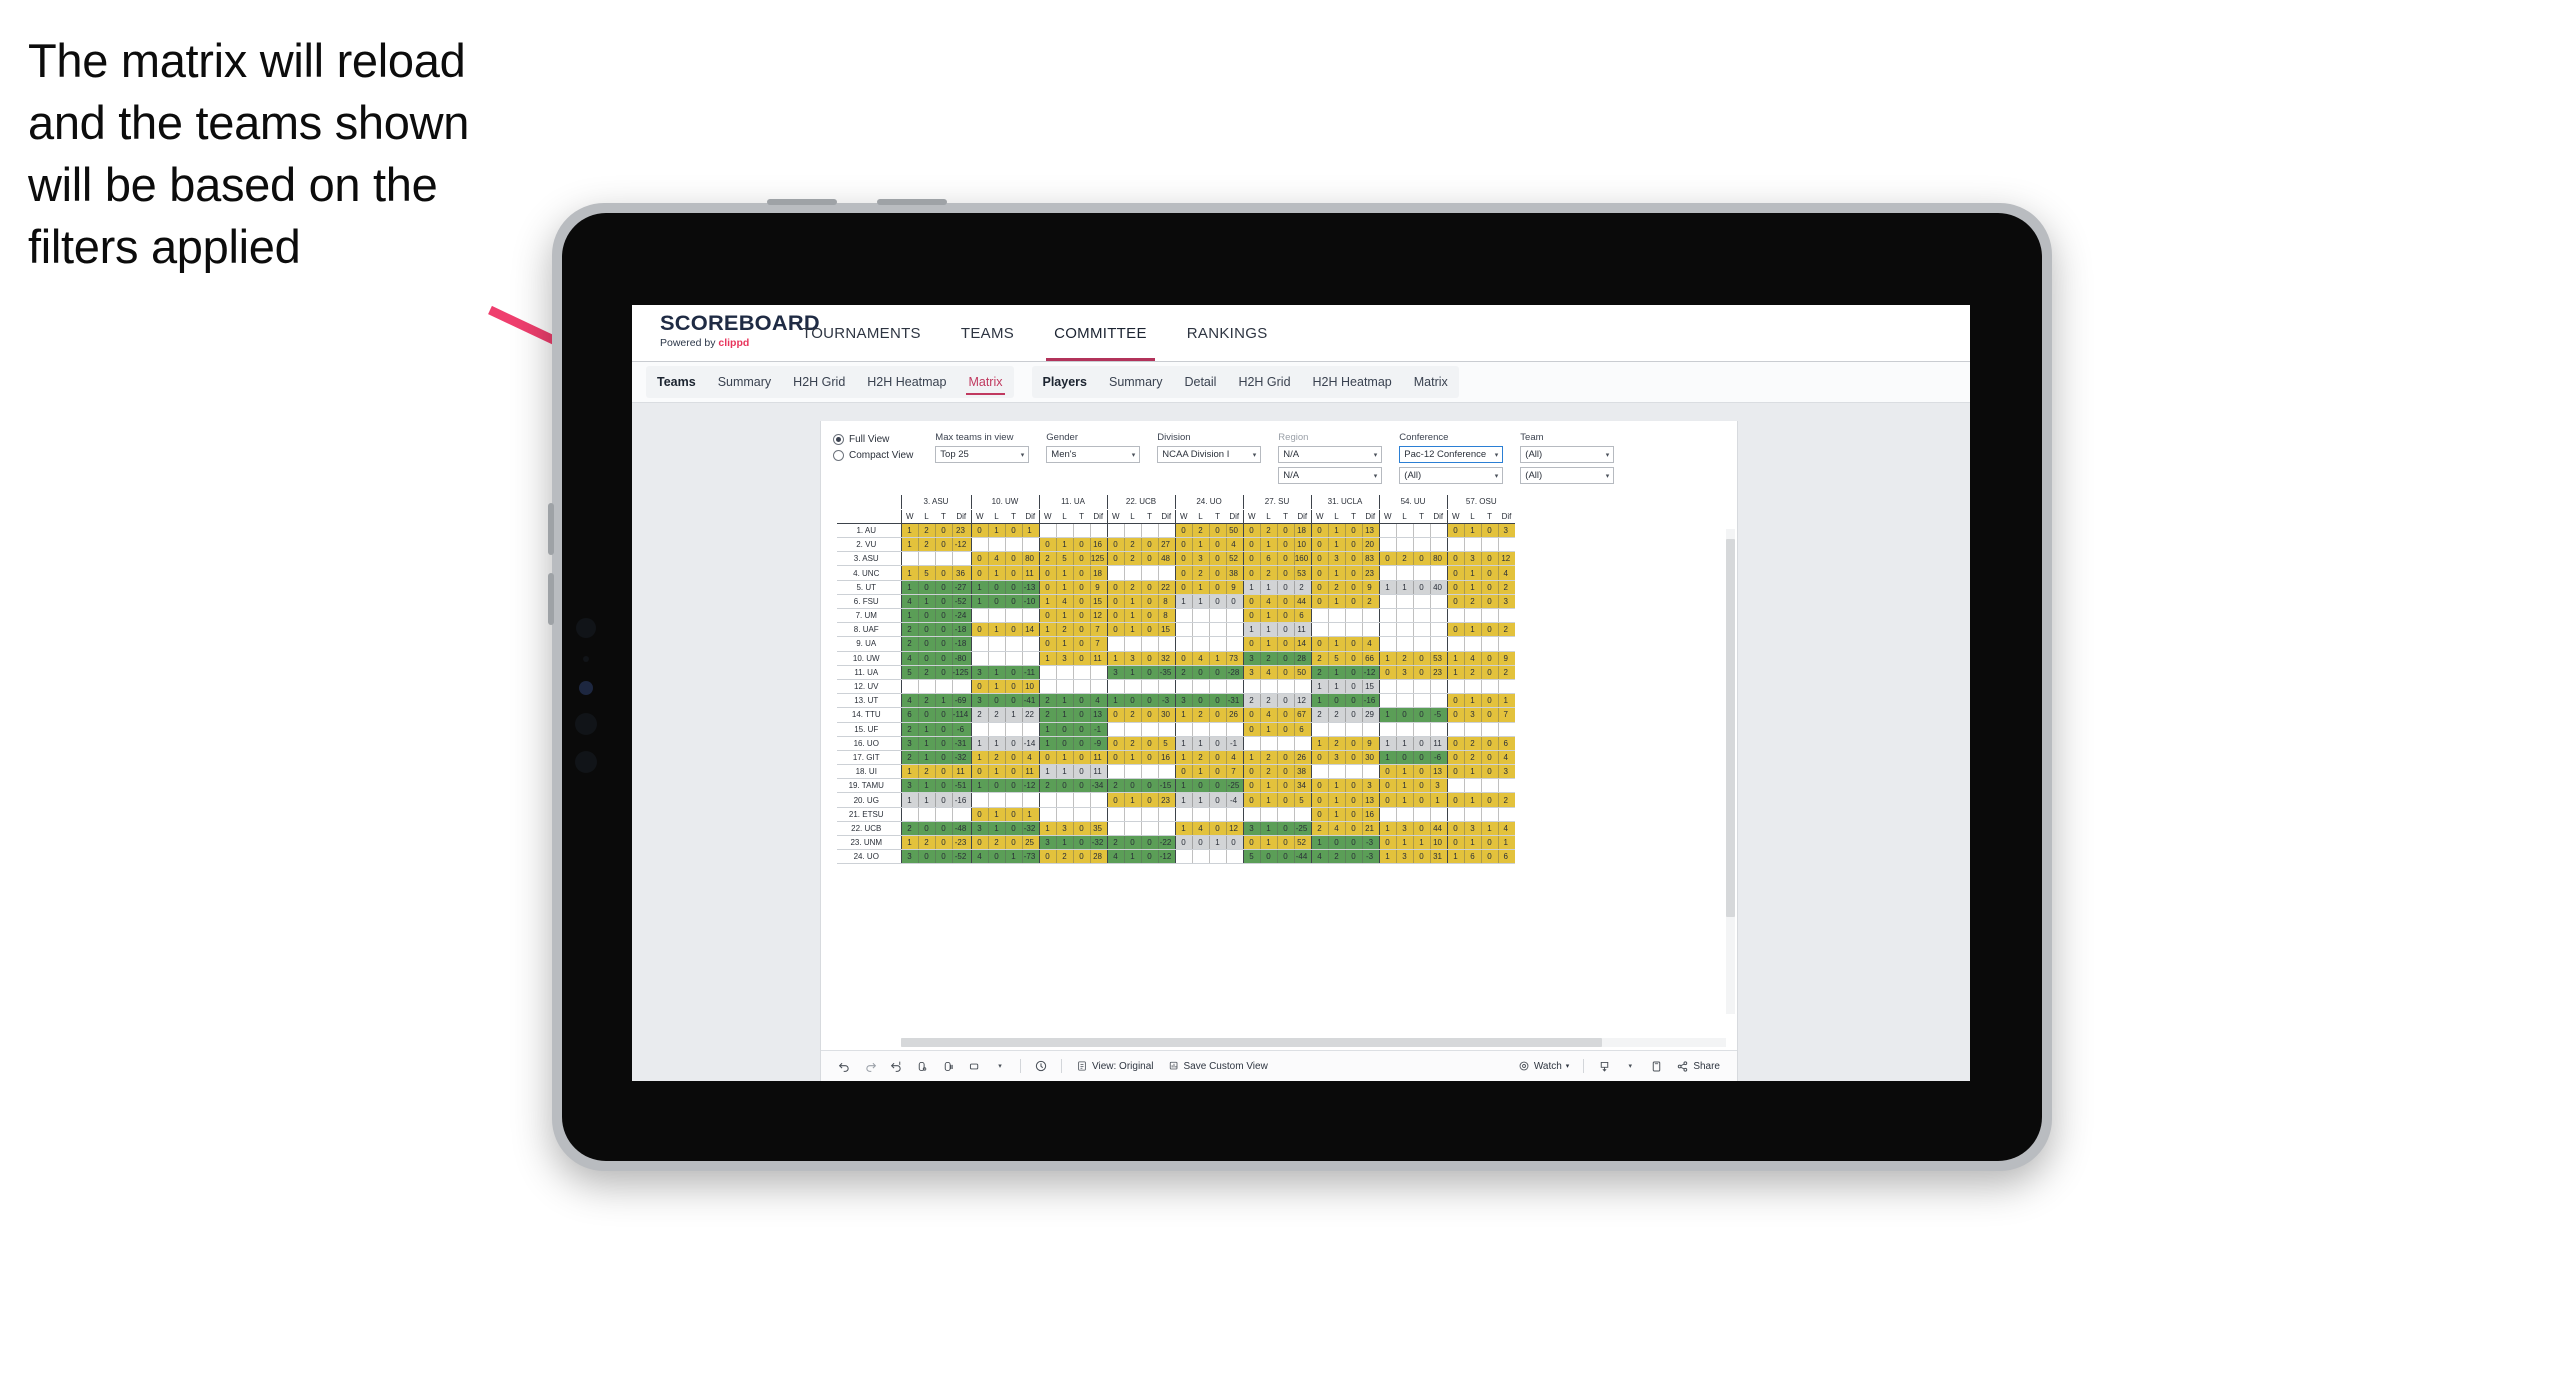 This screenshot has height=1382, width=2568. I want to click on nav-tab-committee: COMMITTEE, so click(1100, 333).